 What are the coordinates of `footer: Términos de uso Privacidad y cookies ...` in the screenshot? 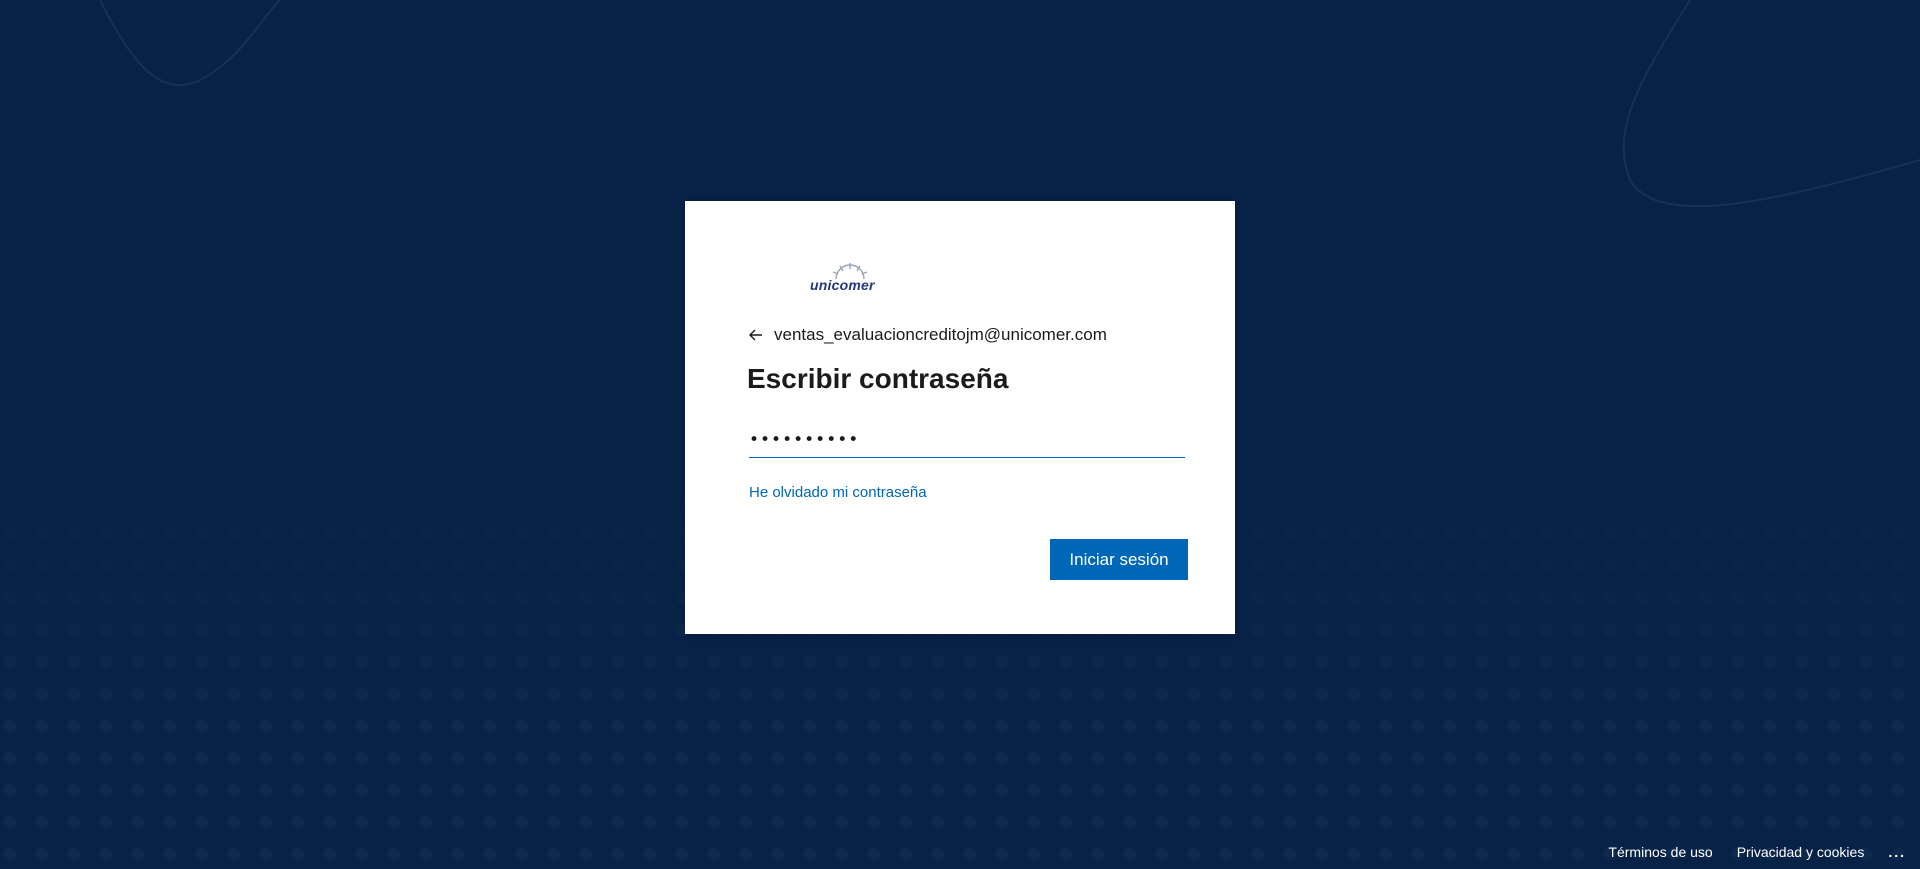 It's located at (1764, 852).